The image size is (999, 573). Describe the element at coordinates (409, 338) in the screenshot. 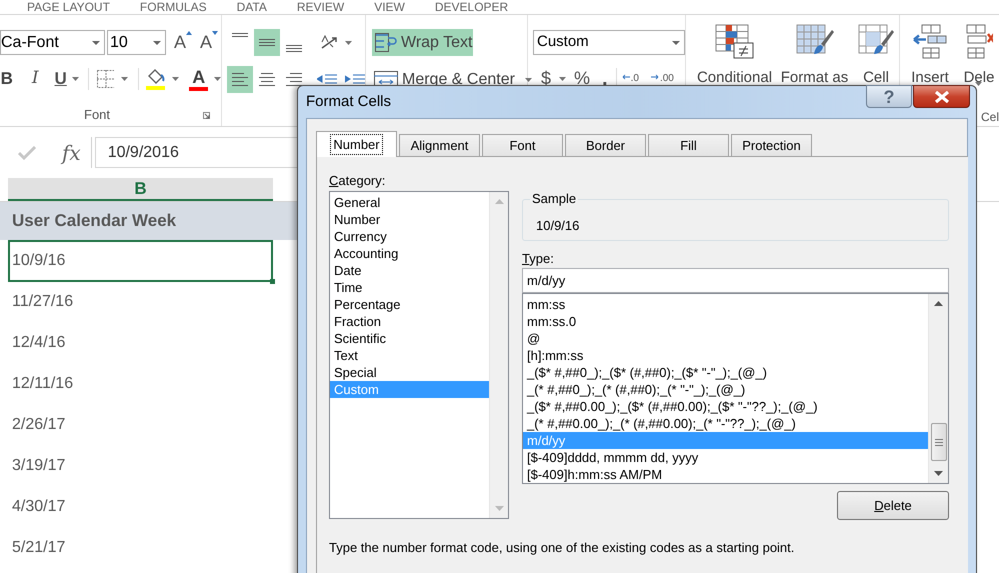

I see `category-item: Scientific` at that location.